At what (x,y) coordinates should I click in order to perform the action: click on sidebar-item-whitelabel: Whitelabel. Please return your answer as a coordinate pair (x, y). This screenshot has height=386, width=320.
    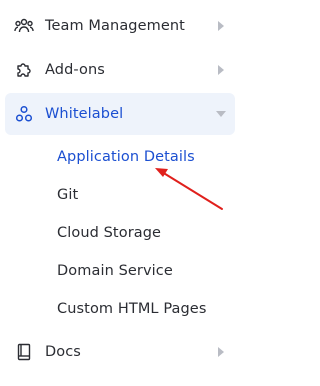
    Looking at the image, I should click on (120, 114).